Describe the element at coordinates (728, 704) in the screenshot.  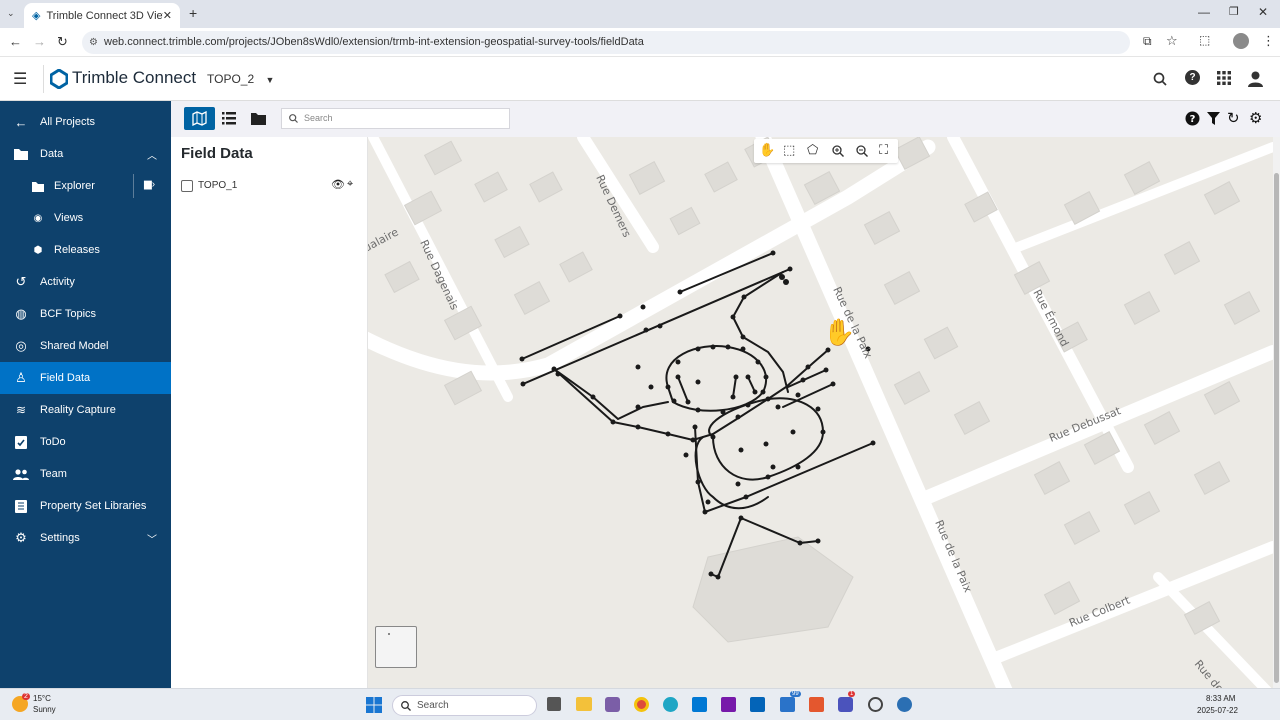
I see `onenote-icon` at that location.